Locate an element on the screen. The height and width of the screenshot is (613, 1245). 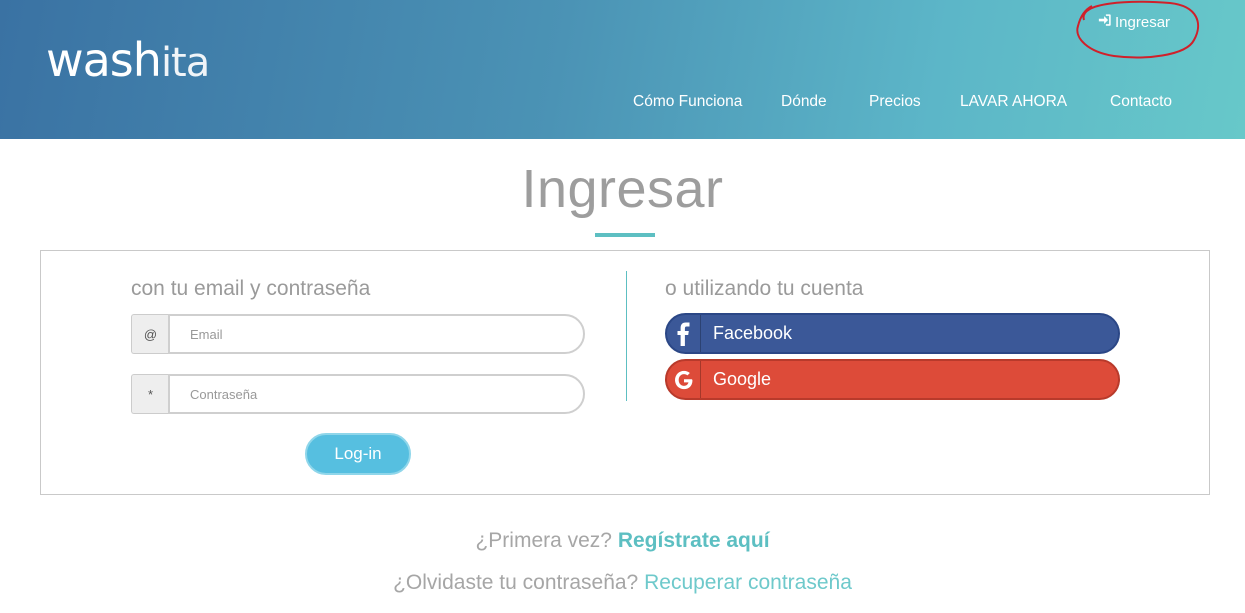
logo-text-main: wash is located at coordinates (104, 60).